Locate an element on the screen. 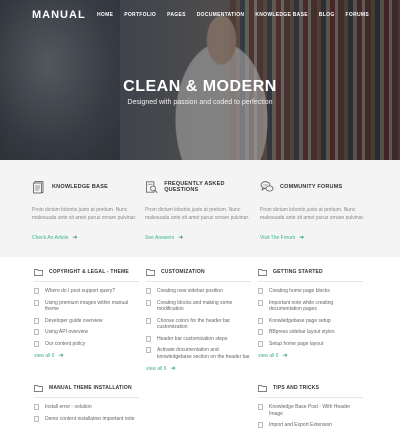 The image size is (400, 430). article-link: Our content policy is located at coordinates (65, 344).